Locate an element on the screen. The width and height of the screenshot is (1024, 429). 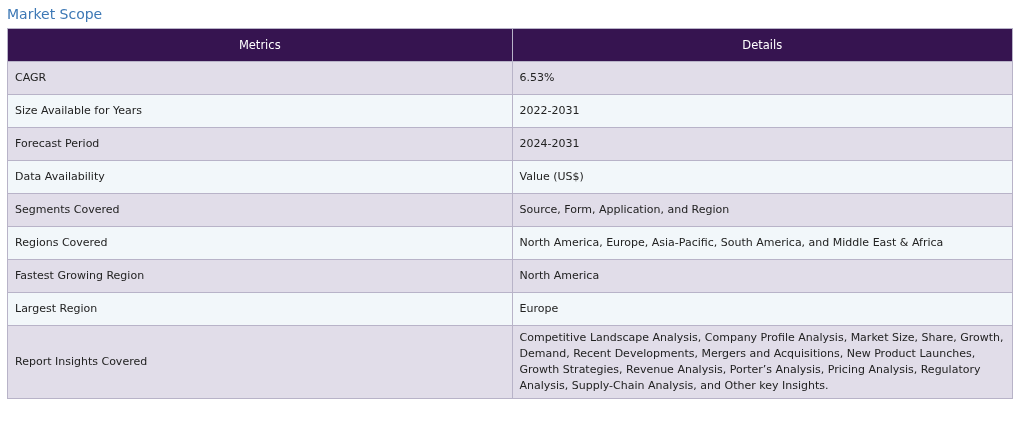
table-cell: 6.53% is located at coordinates (762, 78).